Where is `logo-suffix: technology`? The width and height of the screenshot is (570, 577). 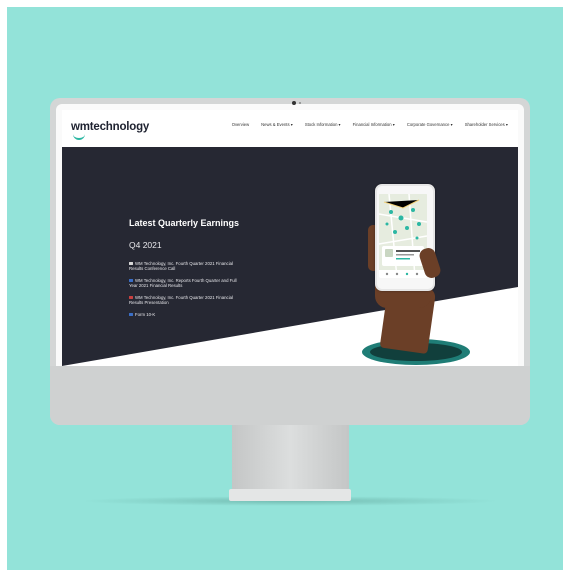
logo-suffix: technology is located at coordinates (119, 127).